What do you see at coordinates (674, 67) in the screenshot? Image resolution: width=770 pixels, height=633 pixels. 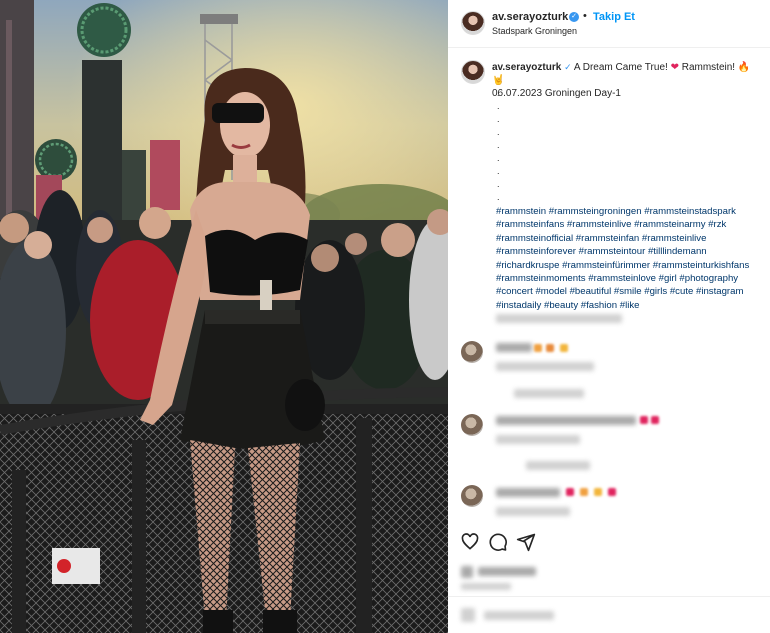 I see `heart-emoji-icon: ❤` at bounding box center [674, 67].